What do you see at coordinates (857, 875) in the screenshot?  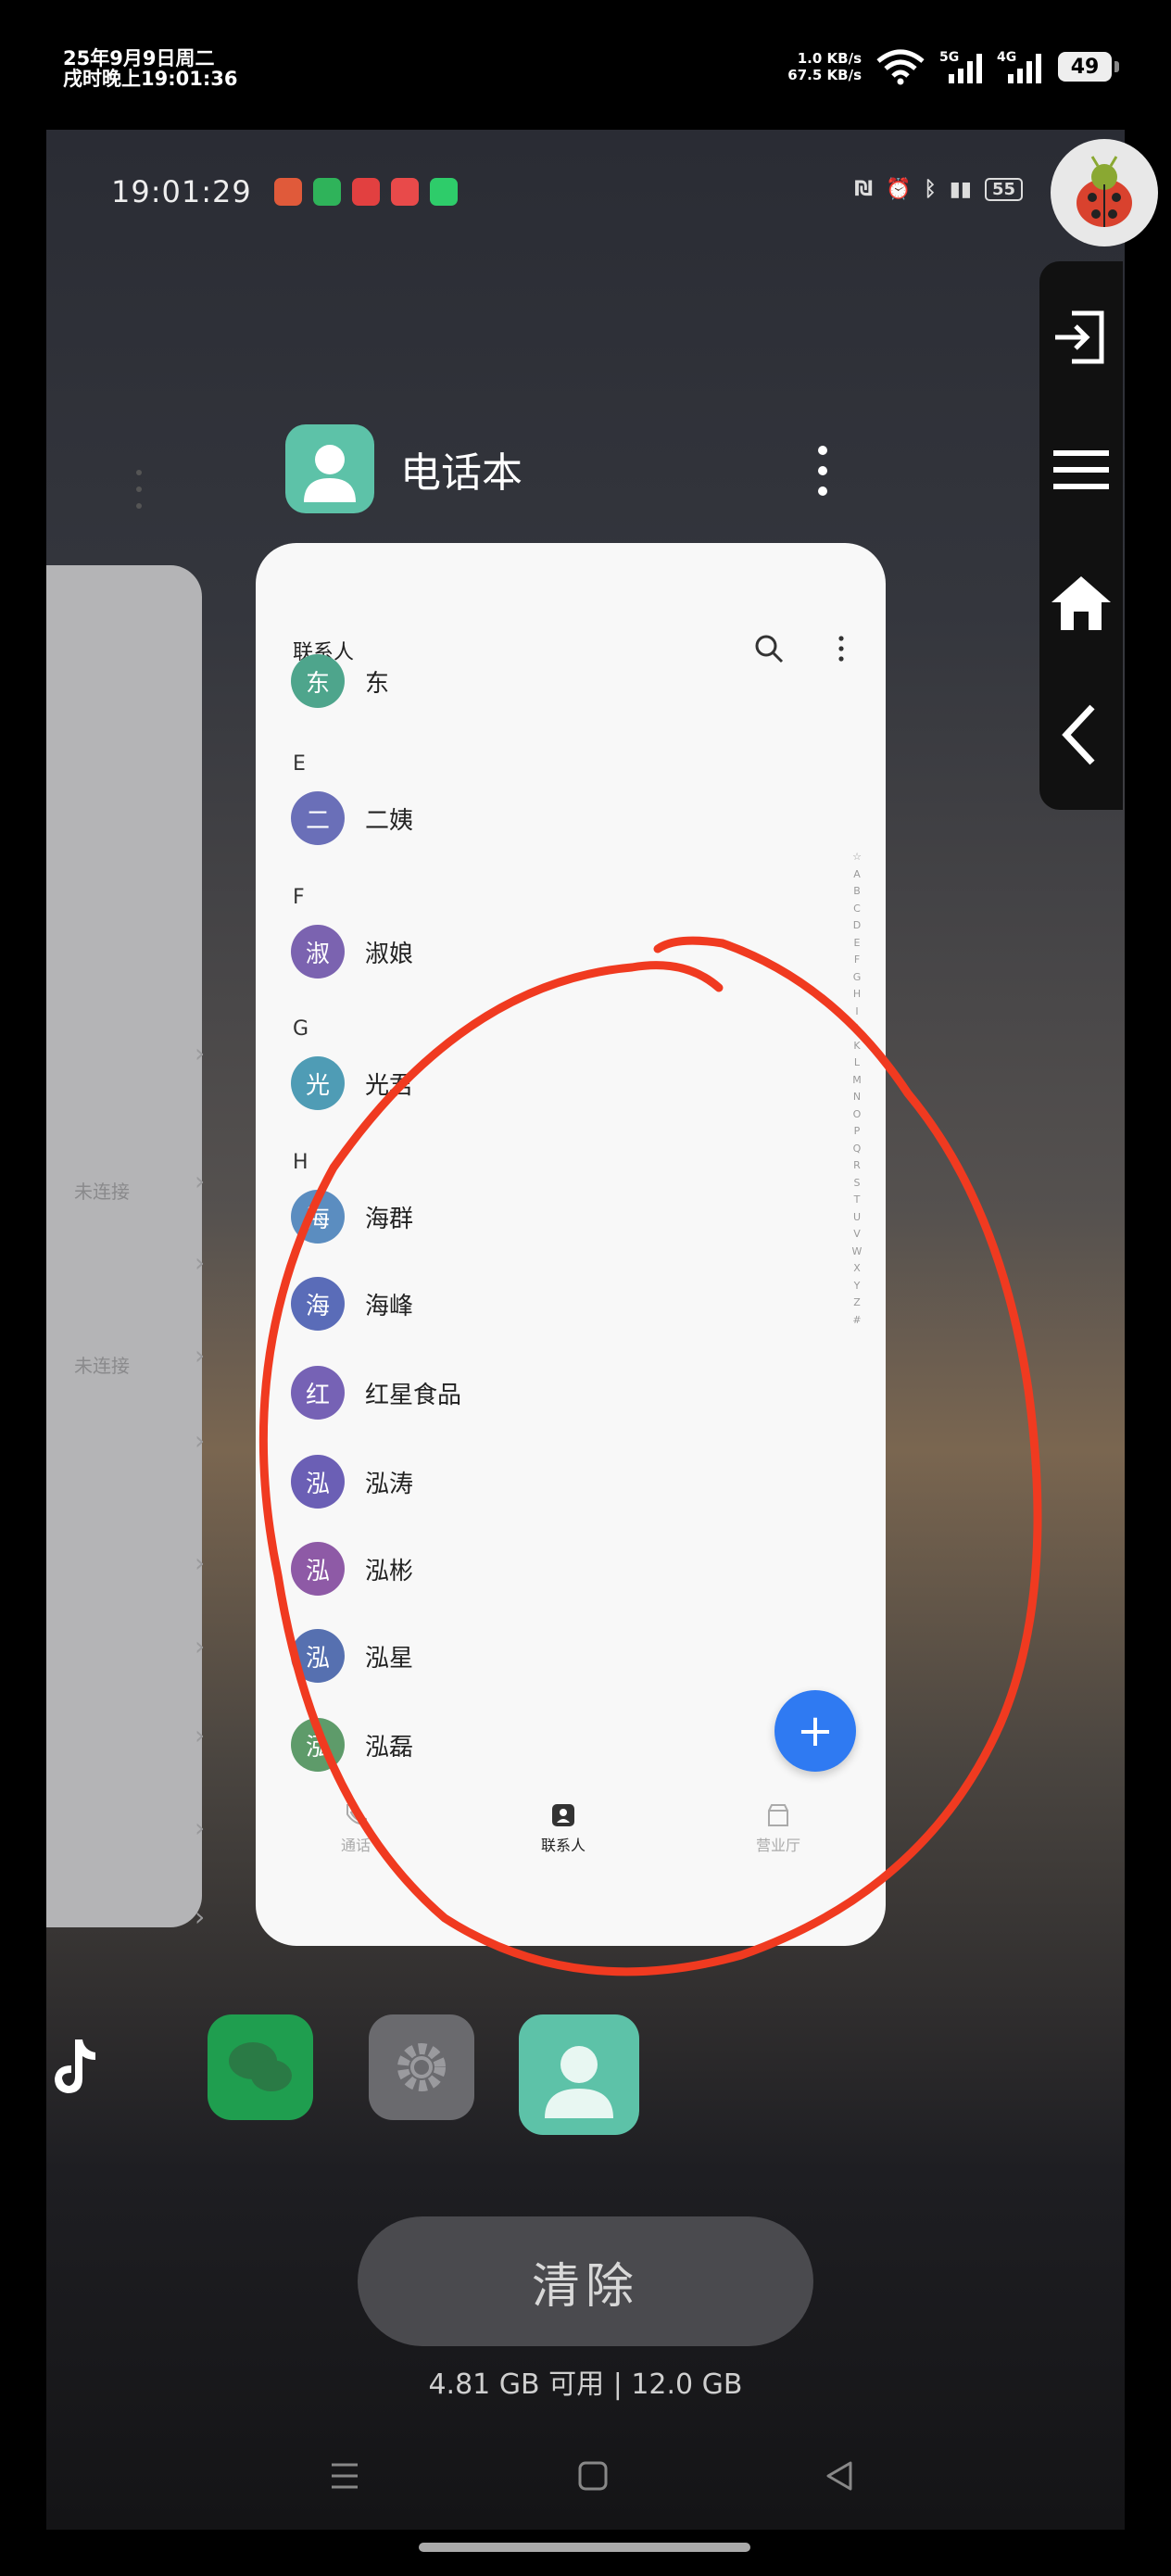 I see `alphabet-index-letter: A` at bounding box center [857, 875].